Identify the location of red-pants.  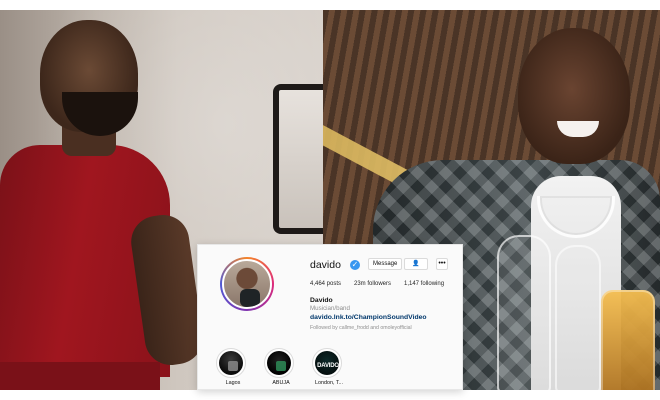
(80, 376).